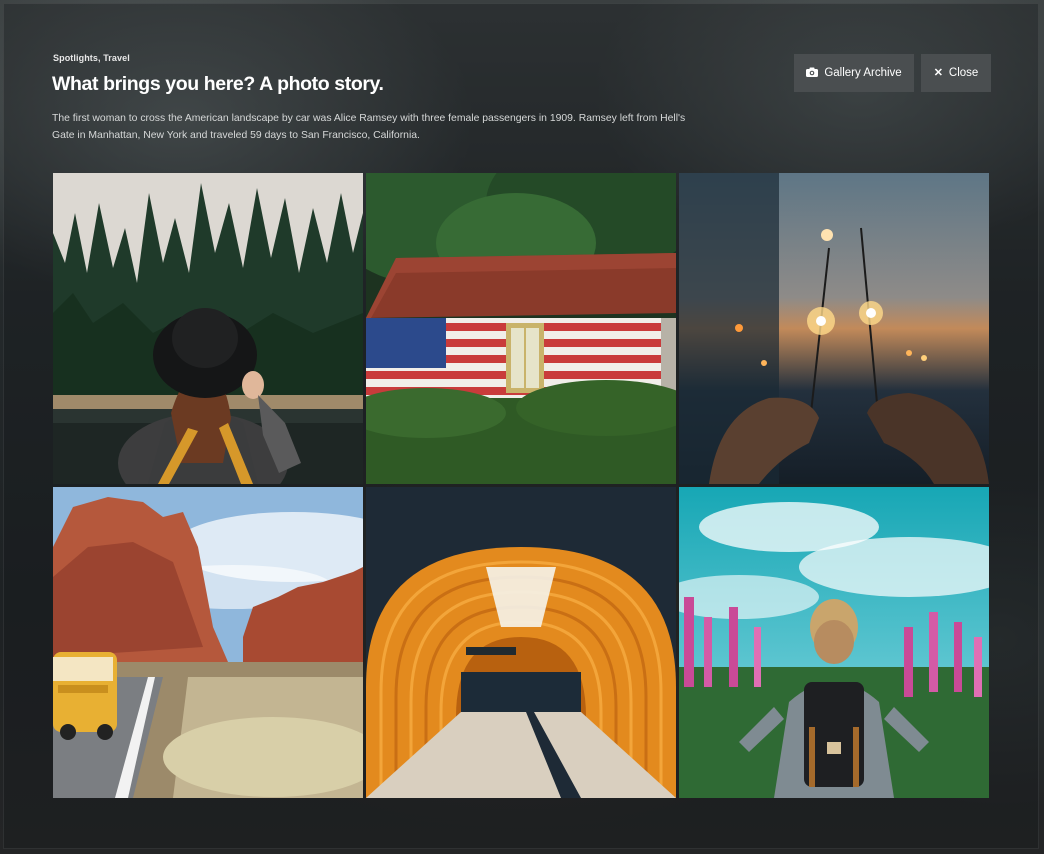  Describe the element at coordinates (521, 328) in the screenshot. I see `photo-flag-painted-barn` at that location.